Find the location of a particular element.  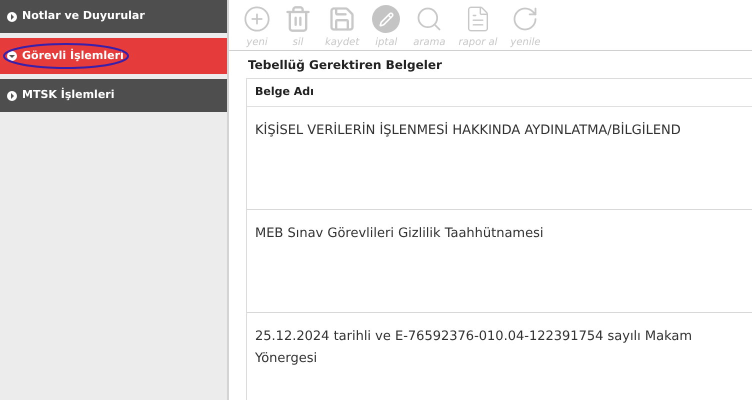

column-header: Belge Adı is located at coordinates (499, 93).